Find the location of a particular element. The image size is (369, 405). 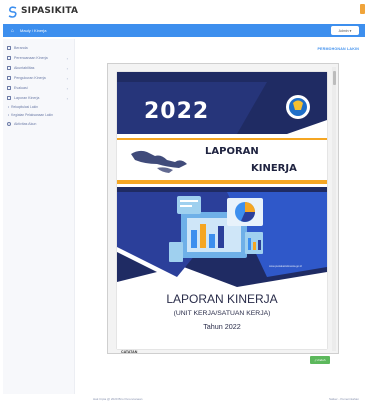

chart-icon is located at coordinates (9, 68).